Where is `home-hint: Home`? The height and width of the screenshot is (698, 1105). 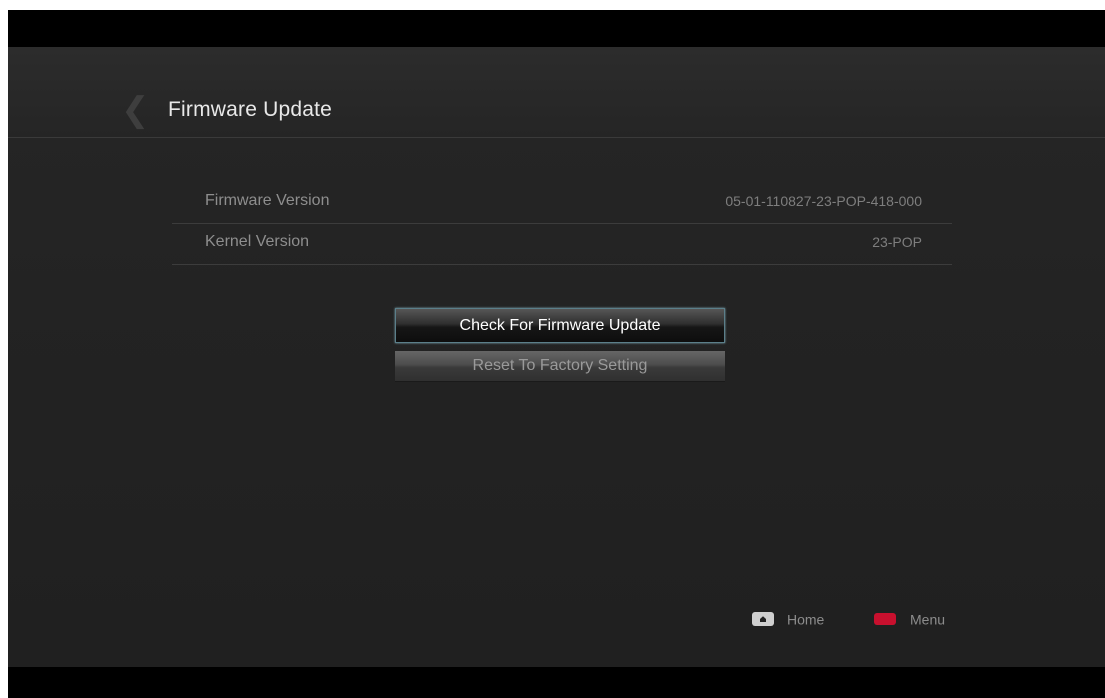 home-hint: Home is located at coordinates (788, 620).